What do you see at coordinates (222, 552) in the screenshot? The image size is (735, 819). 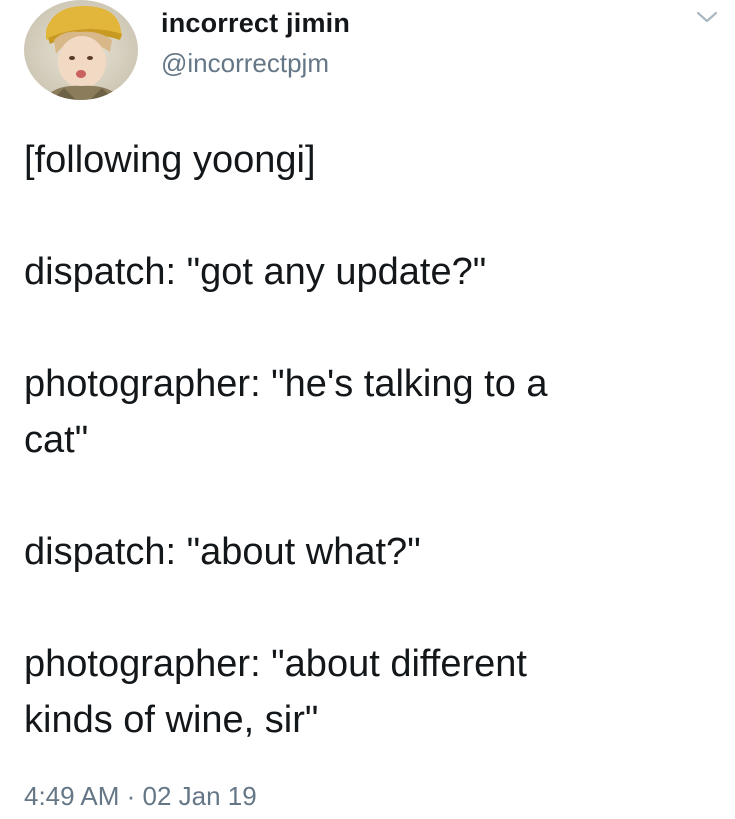 I see `tweet-line: dispatch: "about what?"` at bounding box center [222, 552].